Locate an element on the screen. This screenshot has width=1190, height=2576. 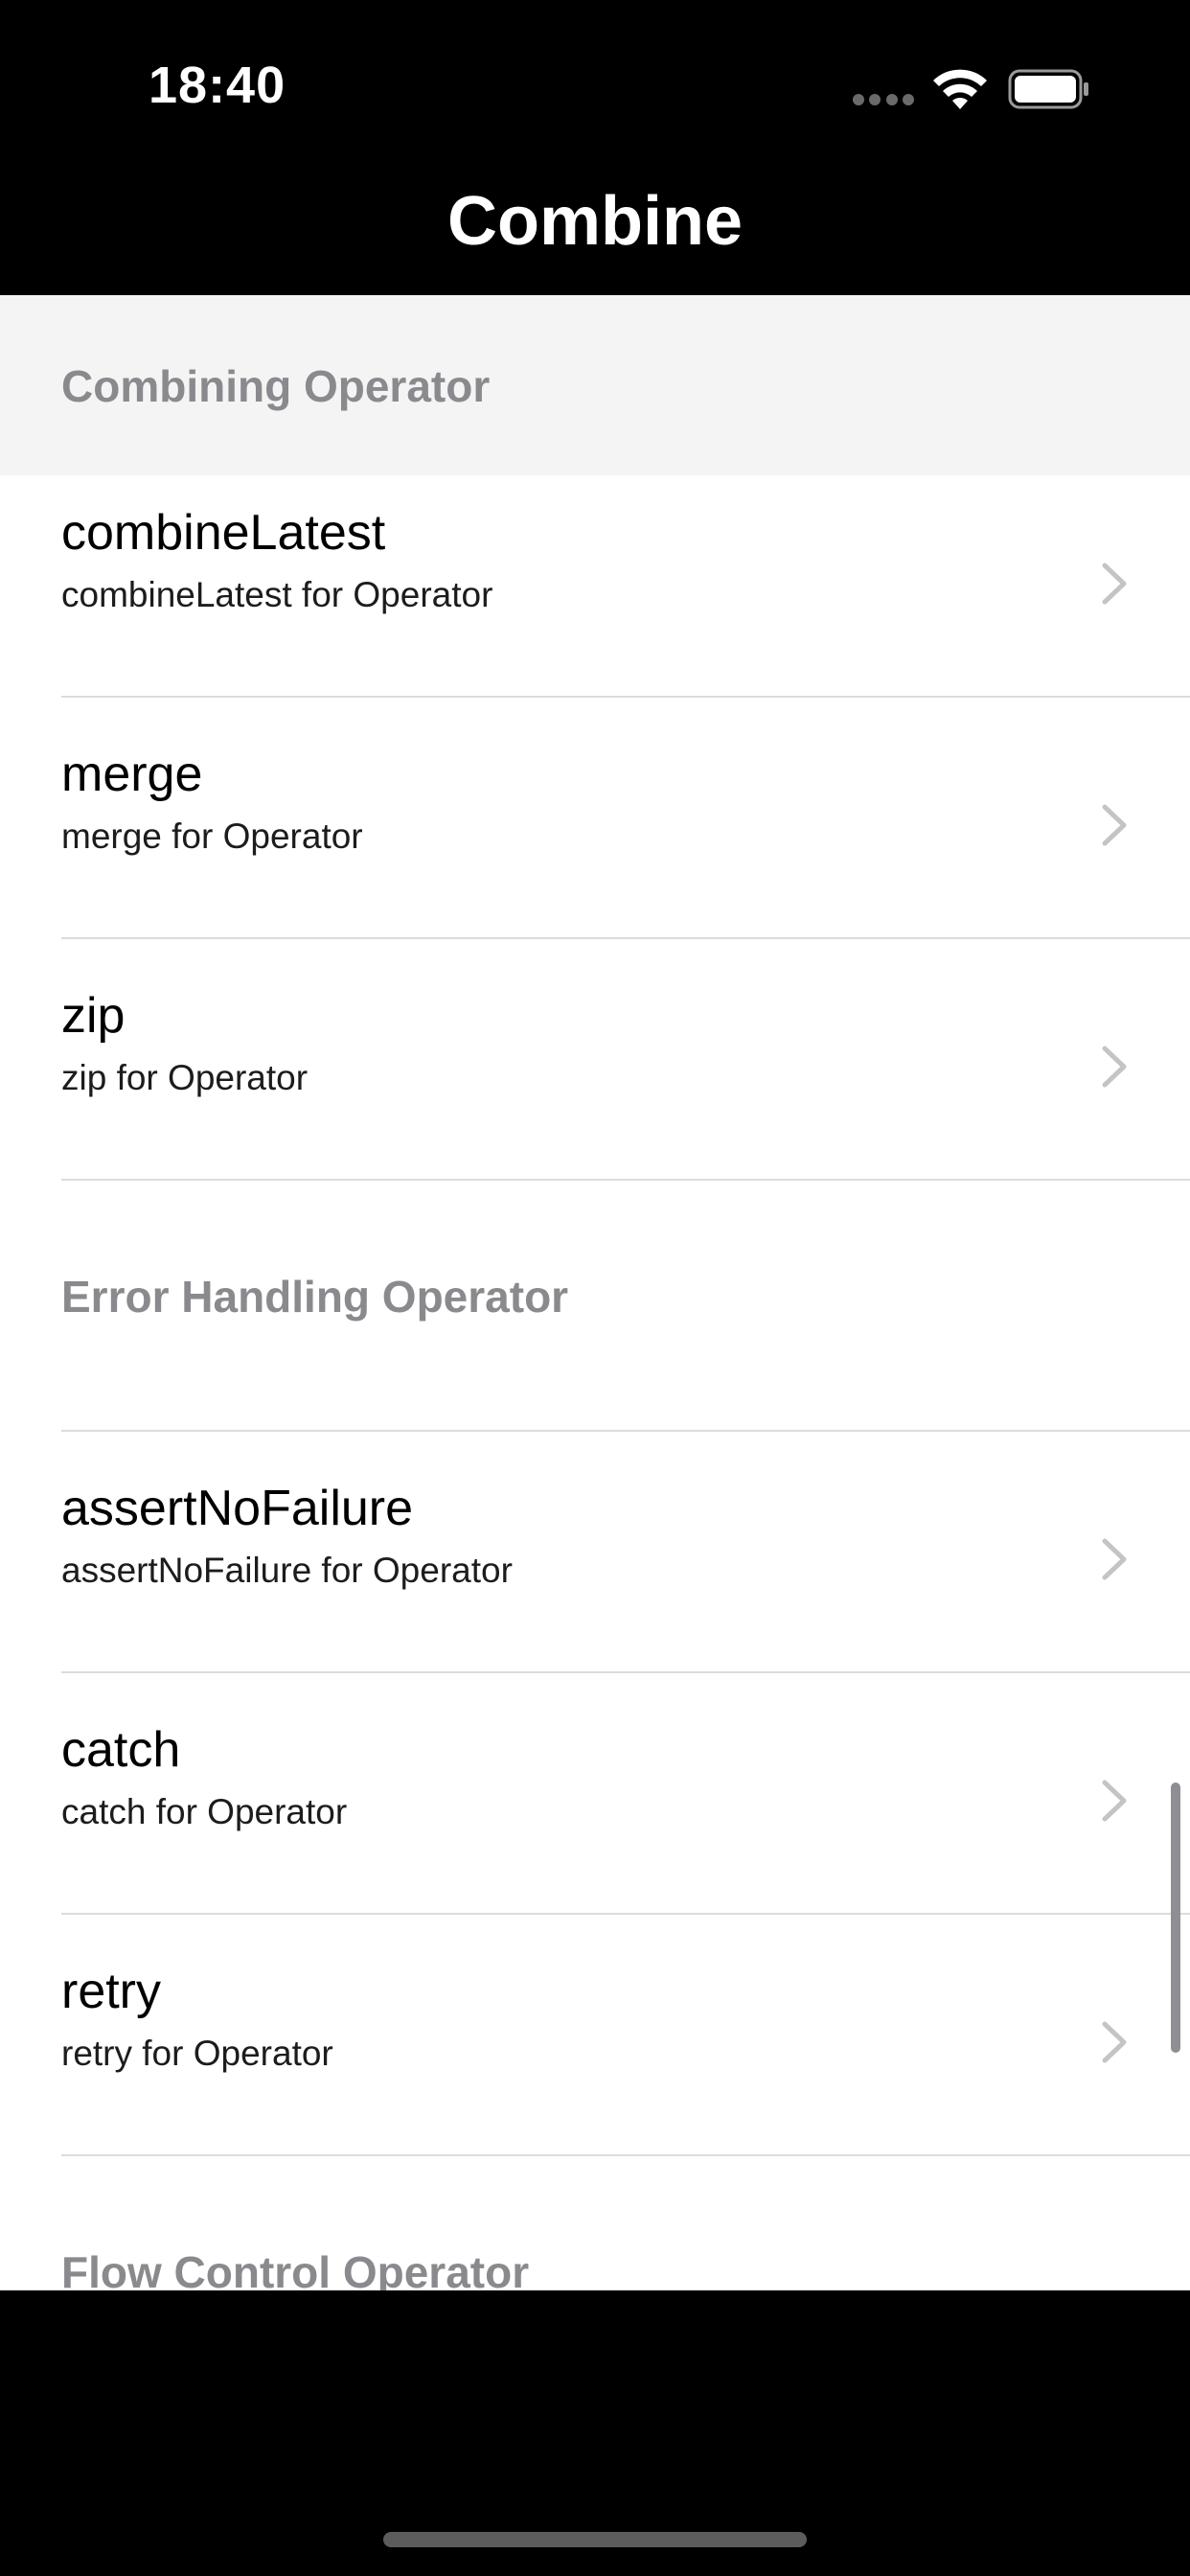
list-item-title: zip is located at coordinates (93, 1016).